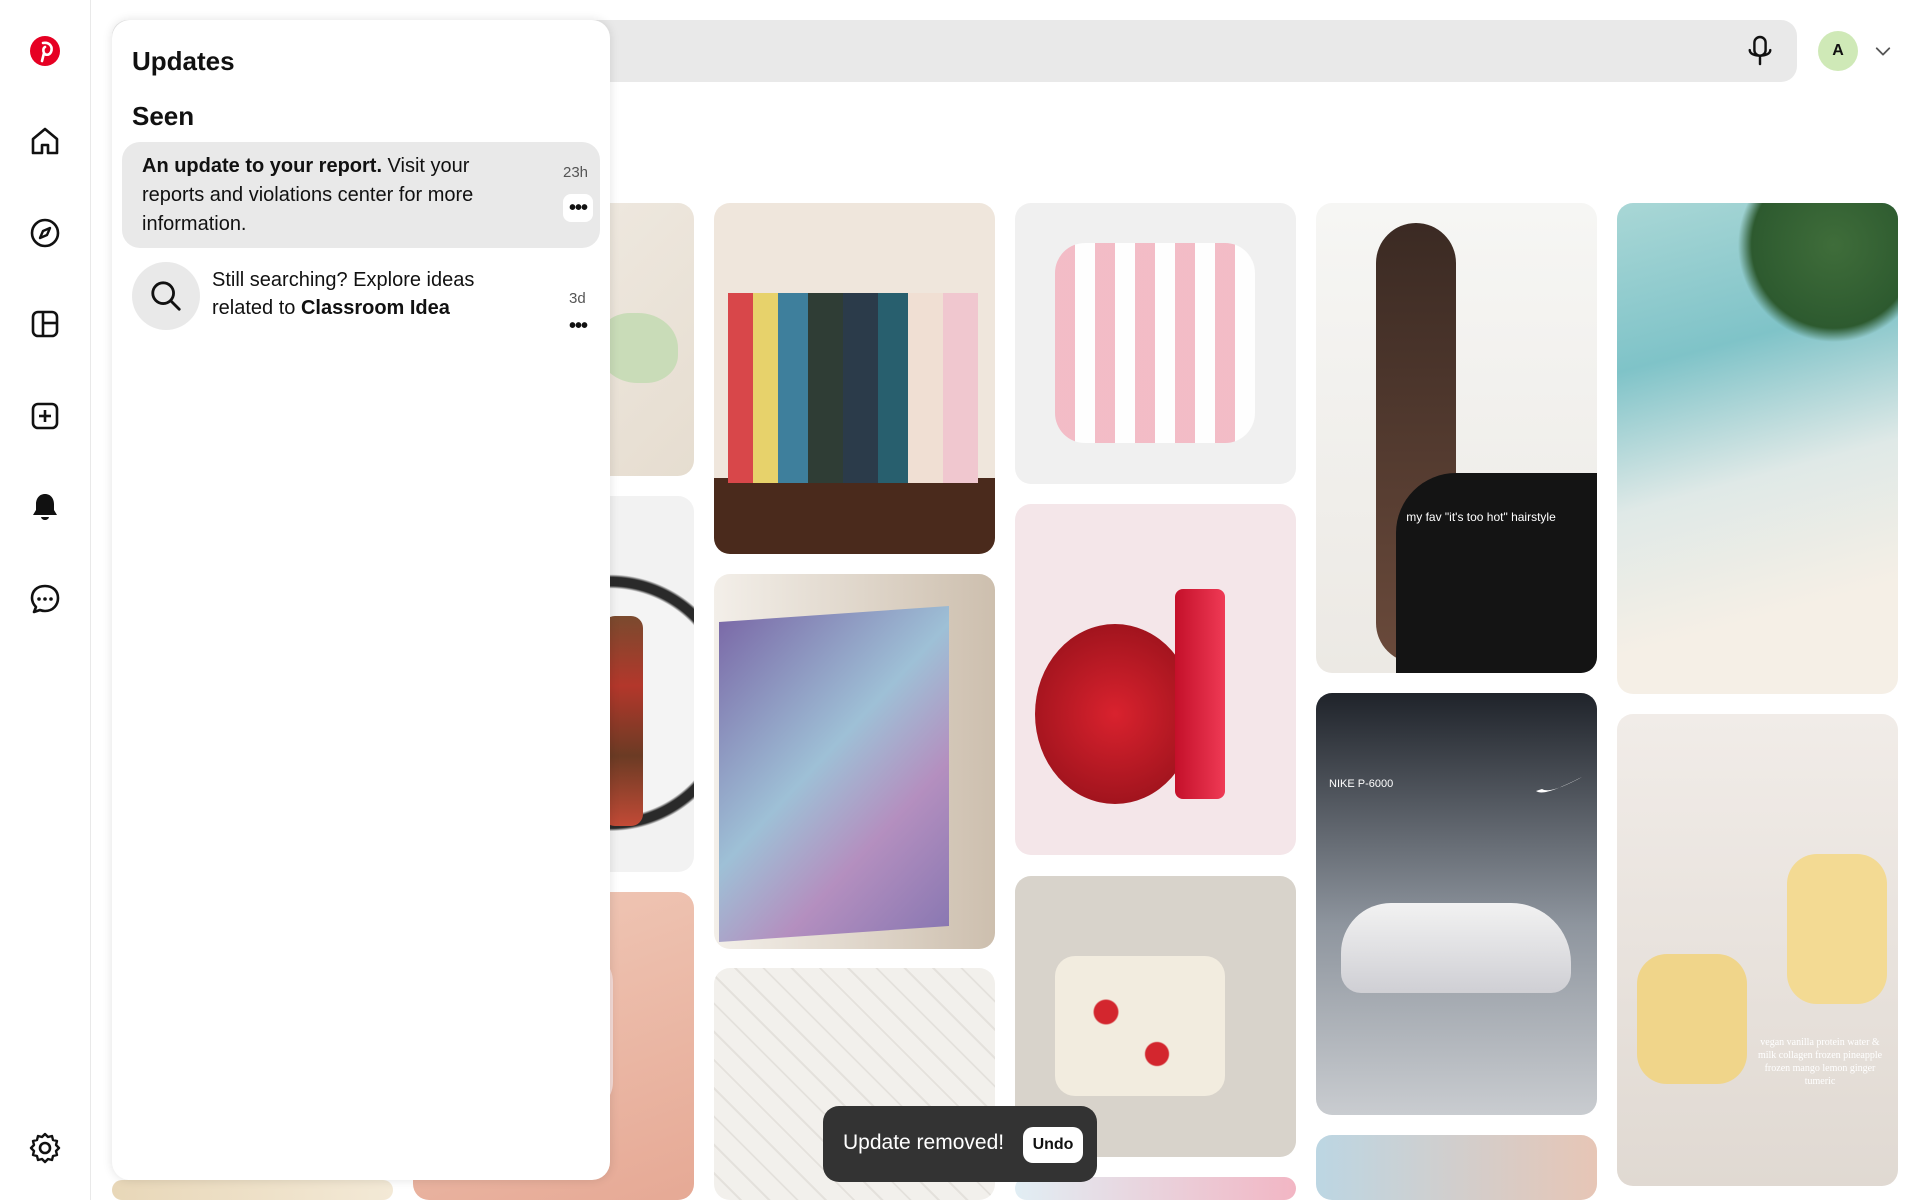 The image size is (1920, 1200). I want to click on microphone-icon, so click(1760, 51).